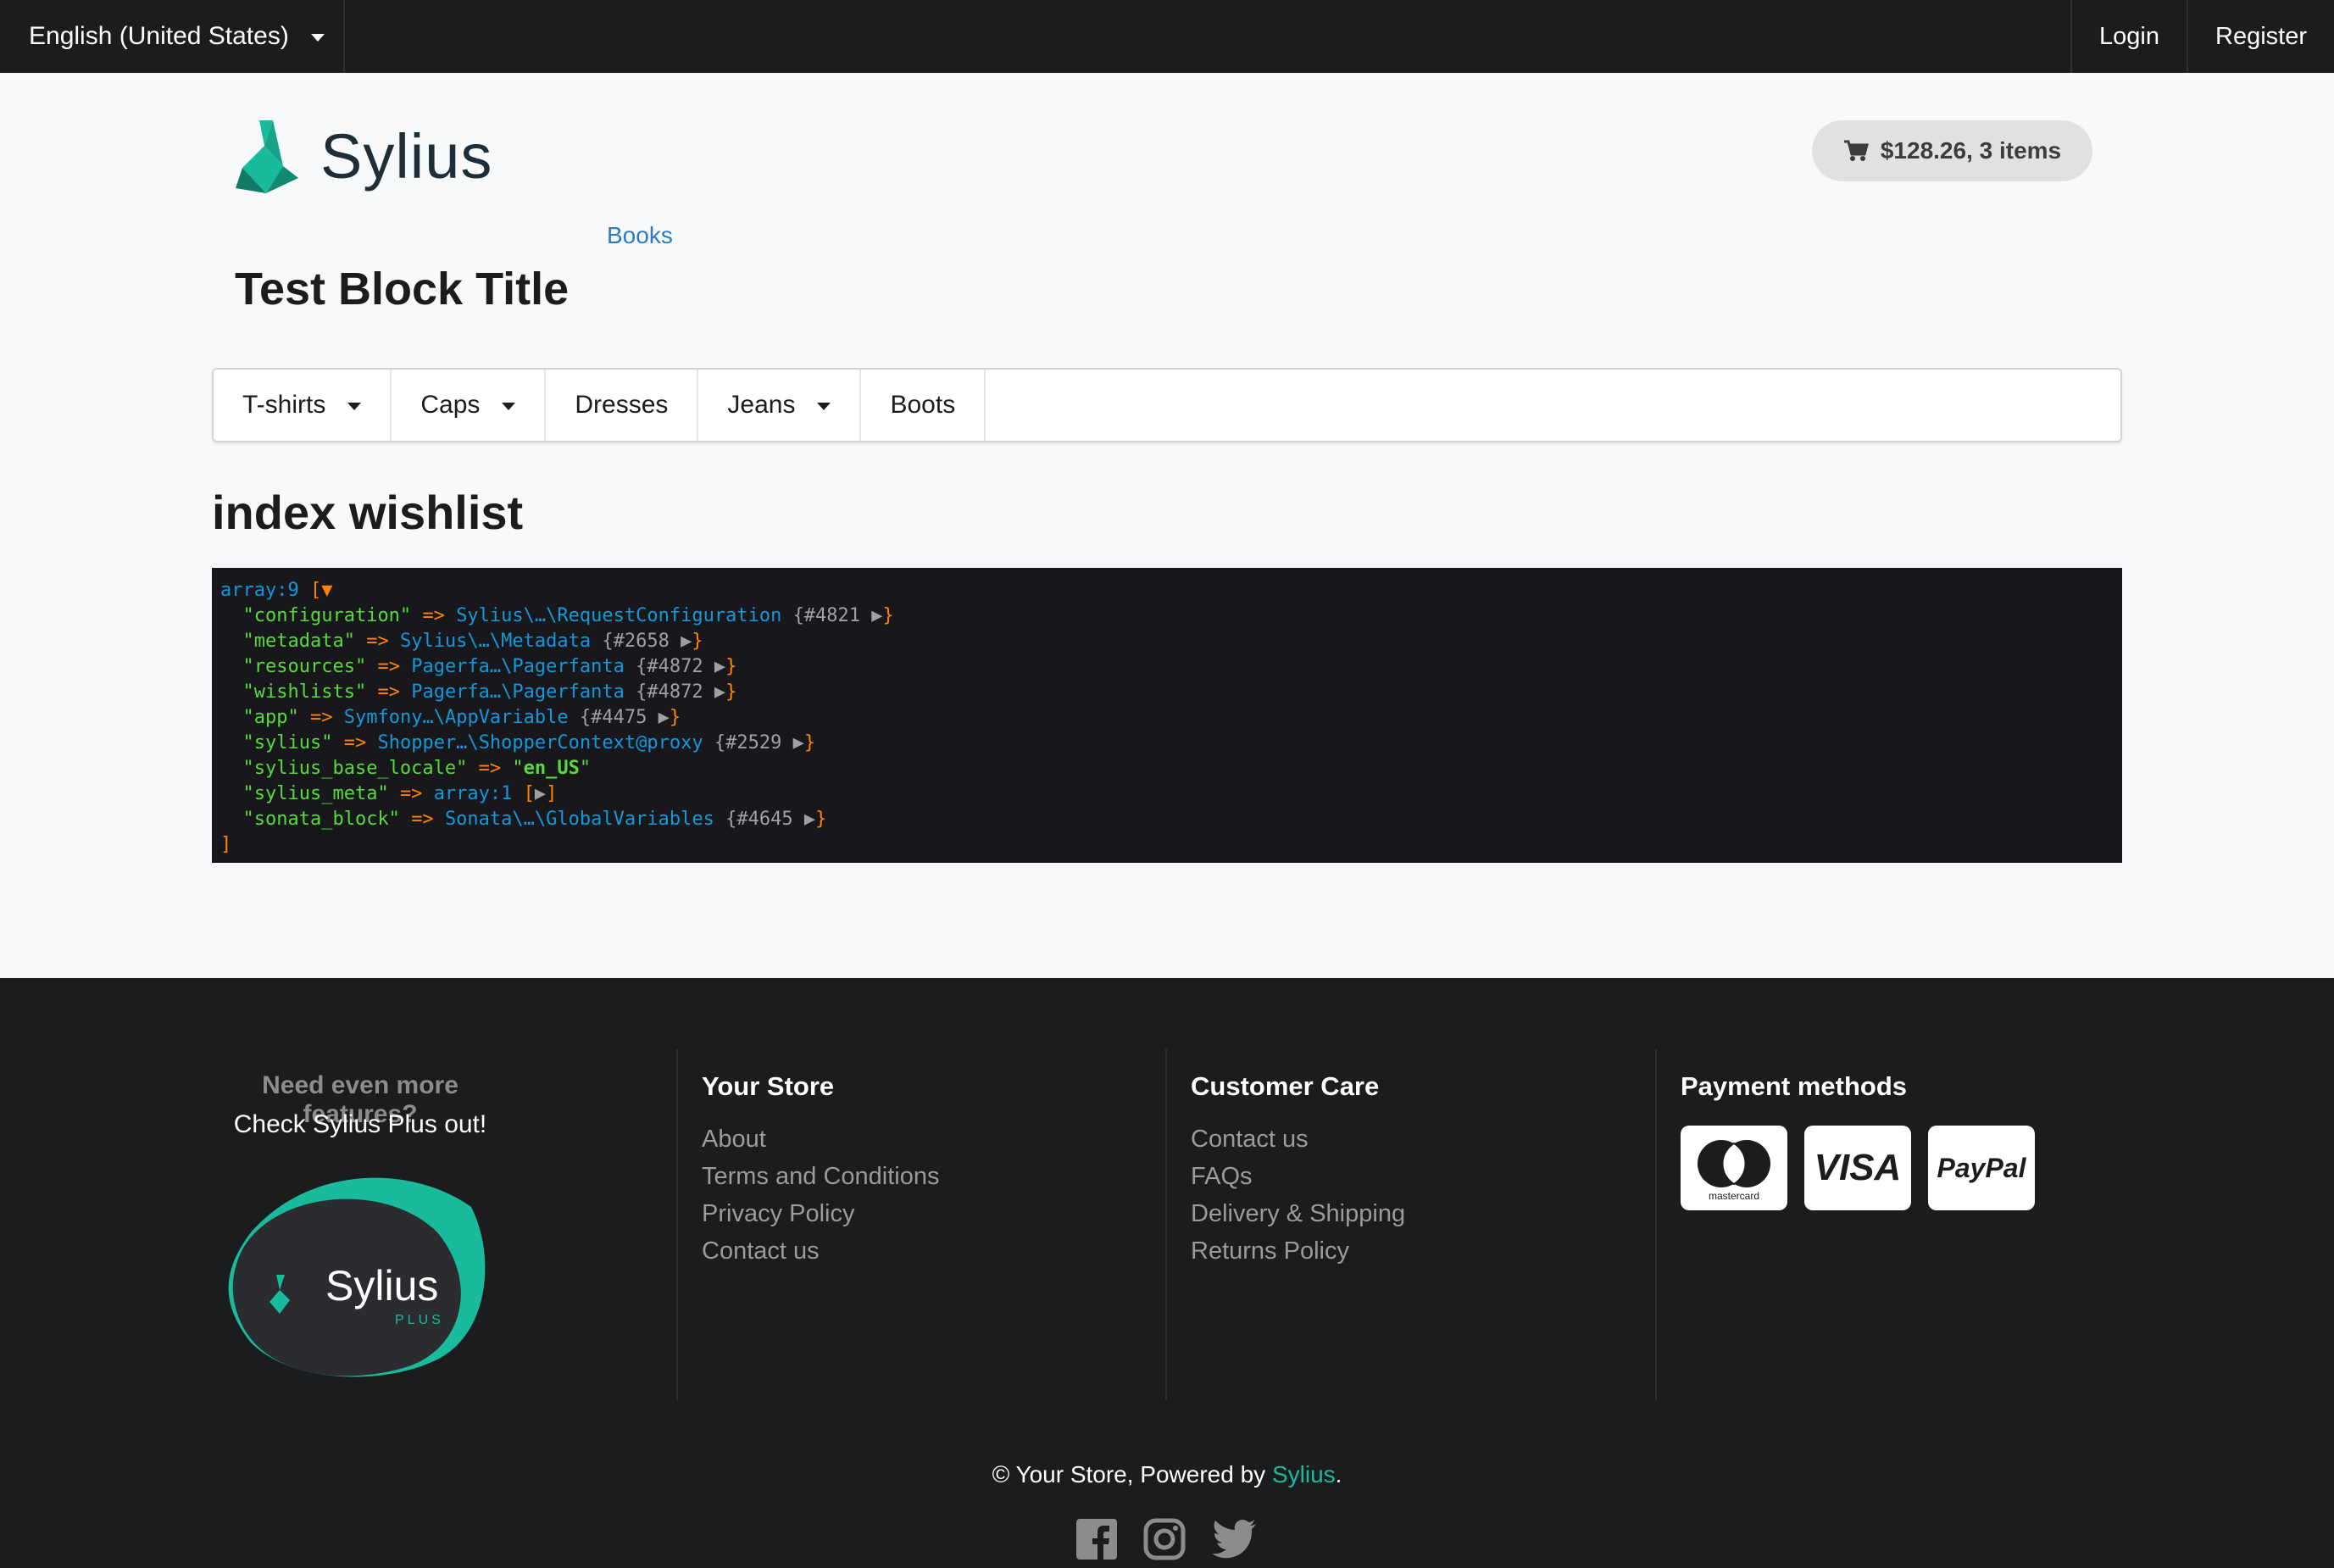 The image size is (2334, 1568). I want to click on dump-key: "metadata", so click(298, 641).